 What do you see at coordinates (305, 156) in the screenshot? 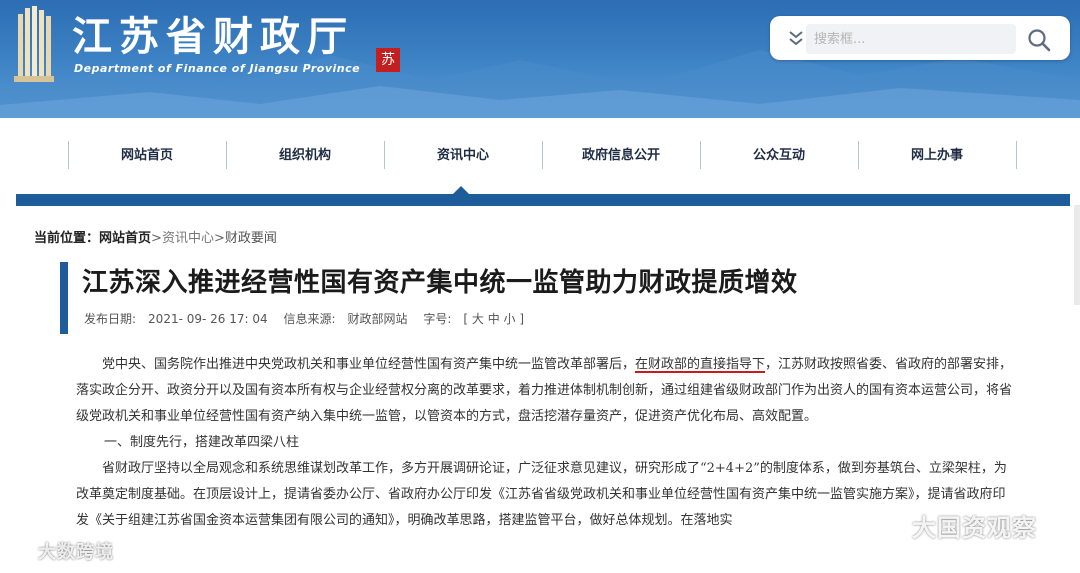
I see `nav-item-organization: 组织机构` at bounding box center [305, 156].